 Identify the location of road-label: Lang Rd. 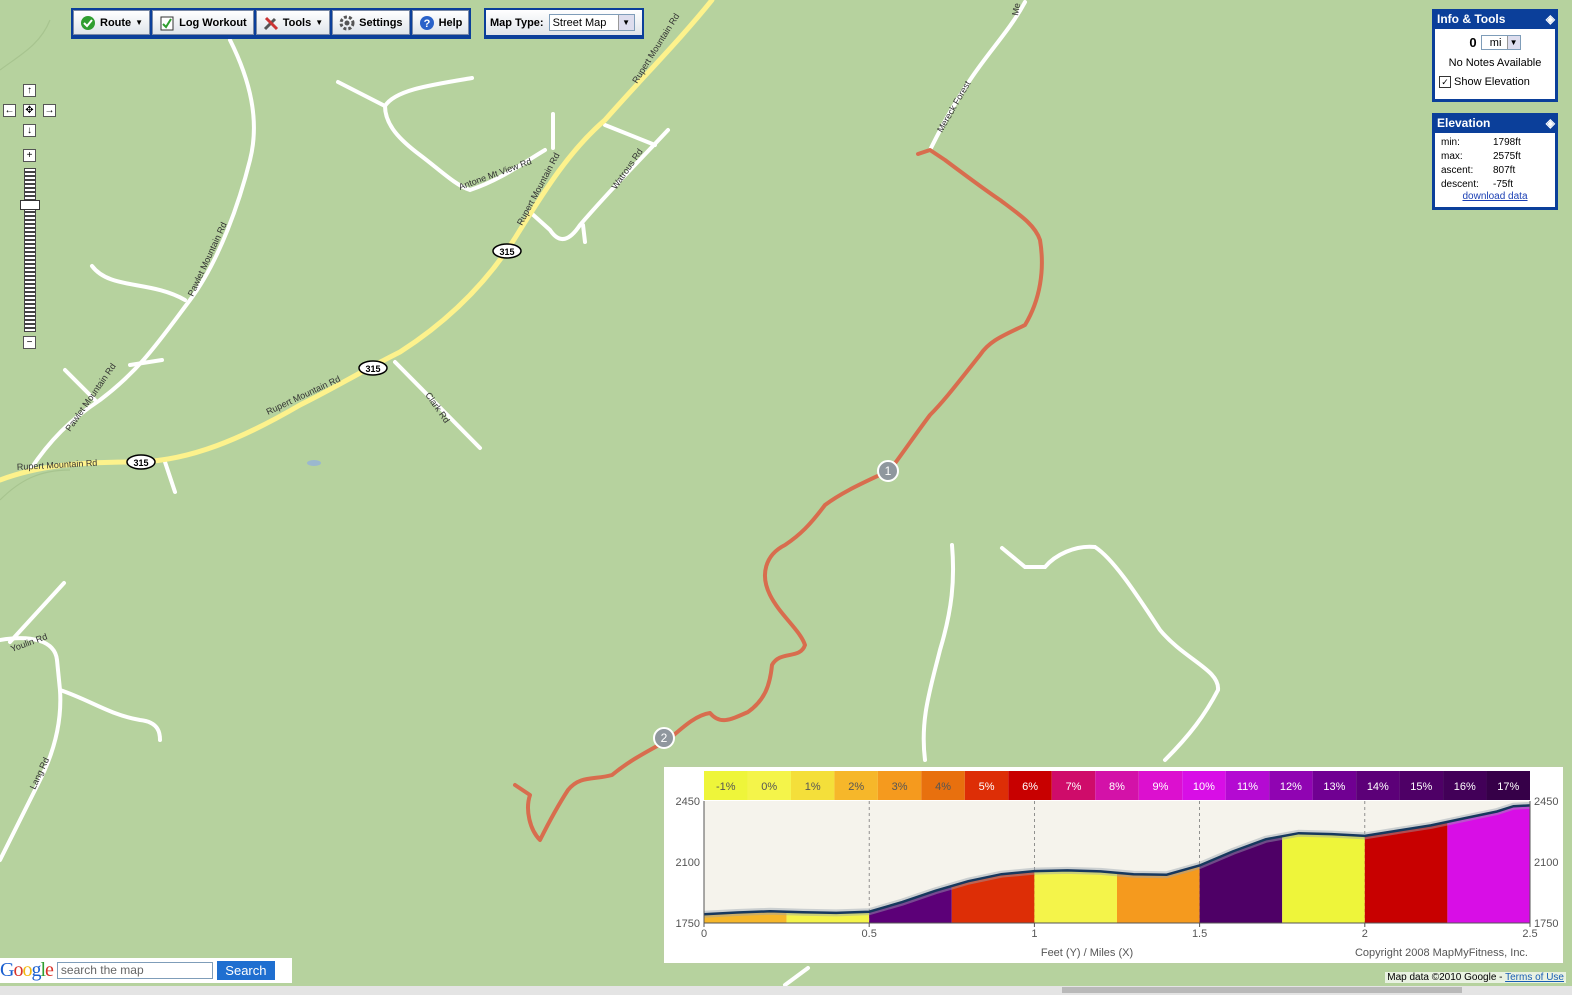
(39, 773).